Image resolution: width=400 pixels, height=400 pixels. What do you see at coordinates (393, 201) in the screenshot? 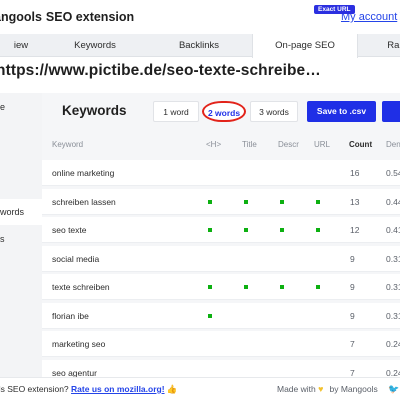
I see `density-cell: 0.44` at bounding box center [393, 201].